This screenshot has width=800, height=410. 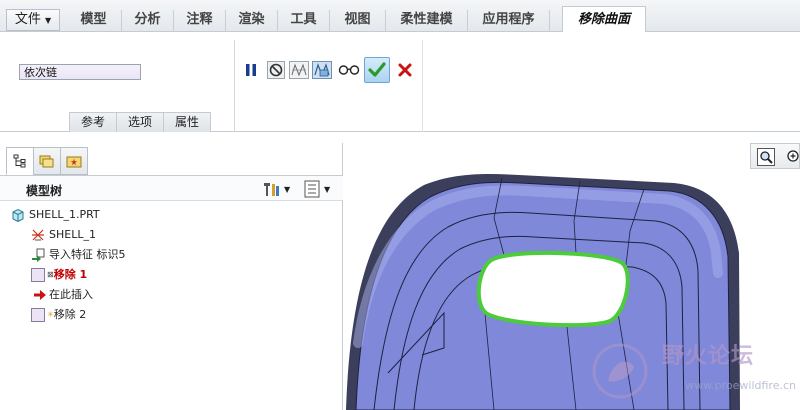 I want to click on tree-columns-button: ▼, so click(x=317, y=189).